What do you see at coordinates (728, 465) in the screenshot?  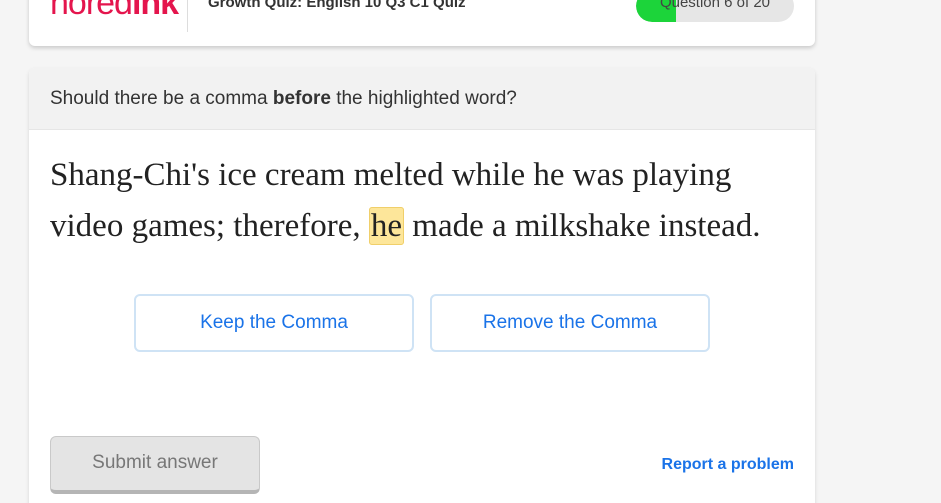 I see `report-problem-link: Report a problem` at bounding box center [728, 465].